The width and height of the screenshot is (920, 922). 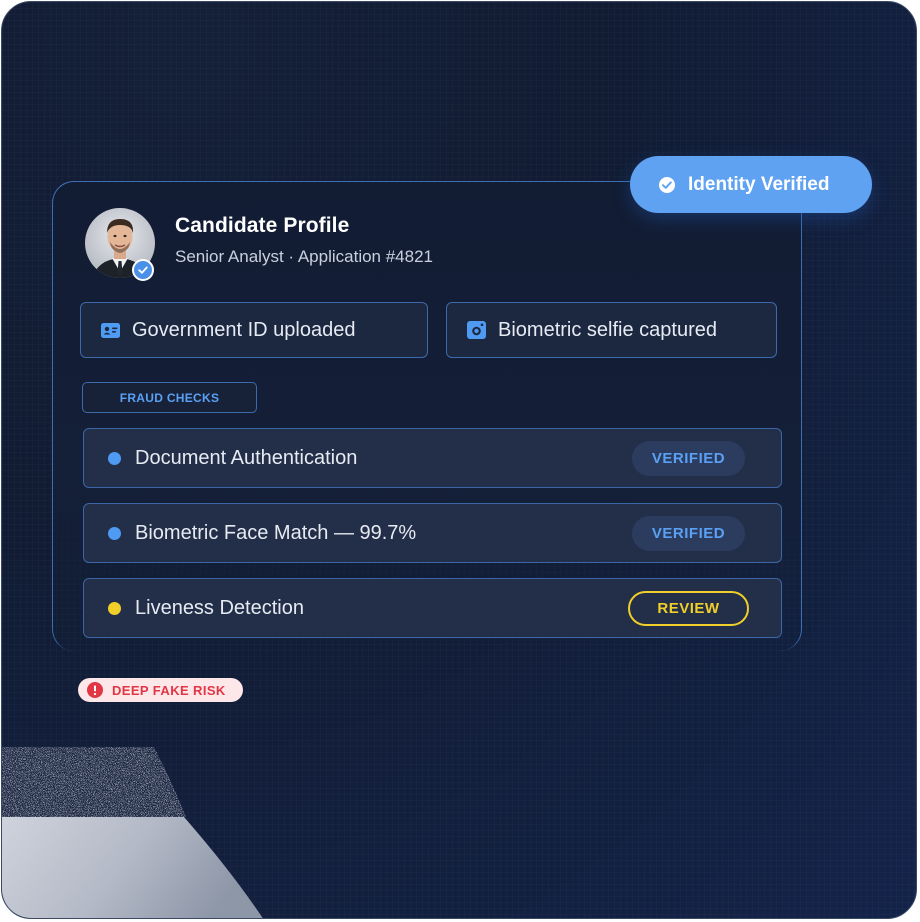 I want to click on check-row-liveness-detection: Liveness Detection REVIEW, so click(x=432, y=608).